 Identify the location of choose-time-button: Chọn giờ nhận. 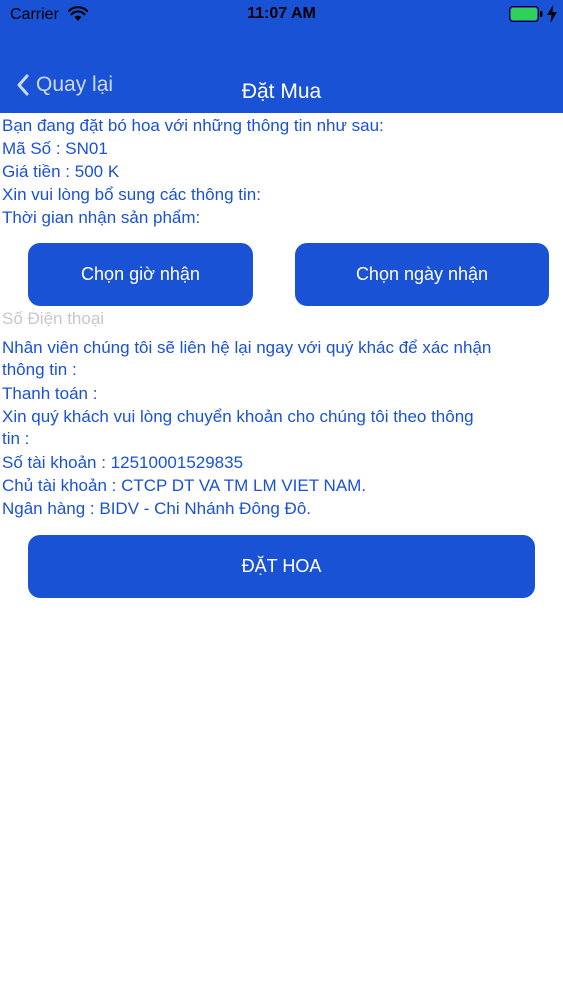
(140, 274).